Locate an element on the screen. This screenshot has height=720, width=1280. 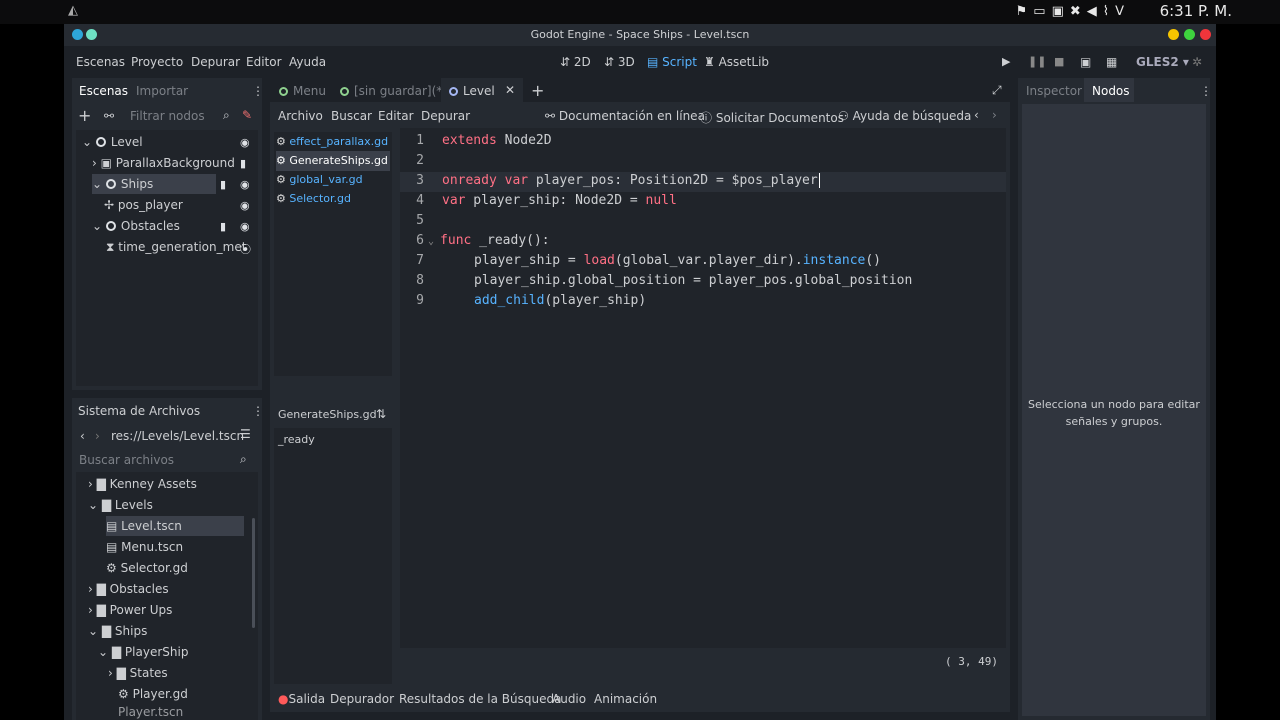
distraction-free-icon: ⤢ is located at coordinates (997, 90).